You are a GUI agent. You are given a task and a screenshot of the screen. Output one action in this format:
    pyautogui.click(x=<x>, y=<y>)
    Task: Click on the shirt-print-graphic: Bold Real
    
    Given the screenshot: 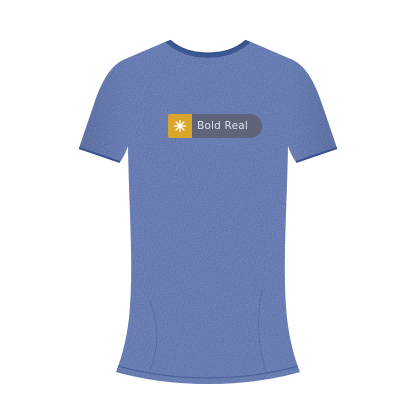 What is the action you would take?
    pyautogui.click(x=215, y=126)
    